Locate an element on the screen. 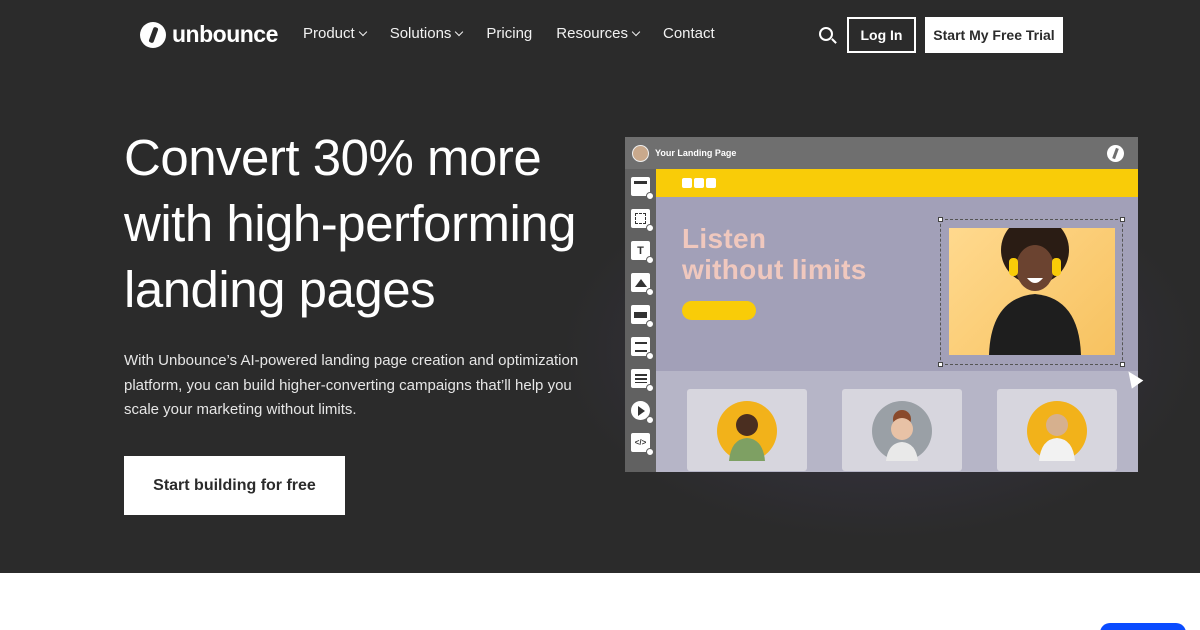 Image resolution: width=1200 pixels, height=630 pixels. builder-window-title: Your Landing Page is located at coordinates (696, 153).